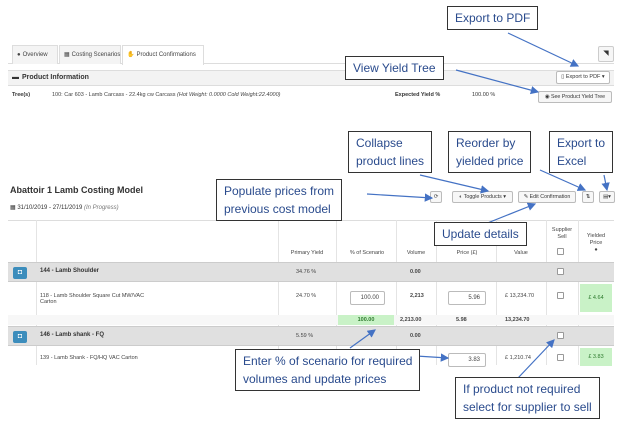  What do you see at coordinates (307, 253) in the screenshot?
I see `col-primary-yield: Primary Yield` at bounding box center [307, 253].